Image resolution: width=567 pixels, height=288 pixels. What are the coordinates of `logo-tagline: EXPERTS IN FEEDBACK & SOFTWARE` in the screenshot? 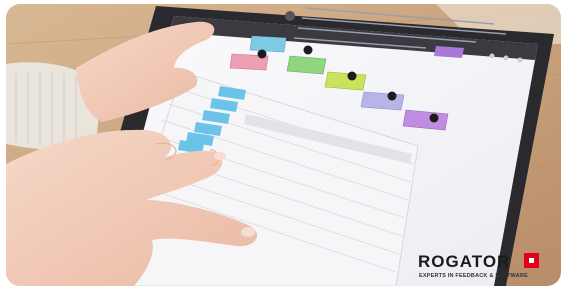 It's located at (473, 276).